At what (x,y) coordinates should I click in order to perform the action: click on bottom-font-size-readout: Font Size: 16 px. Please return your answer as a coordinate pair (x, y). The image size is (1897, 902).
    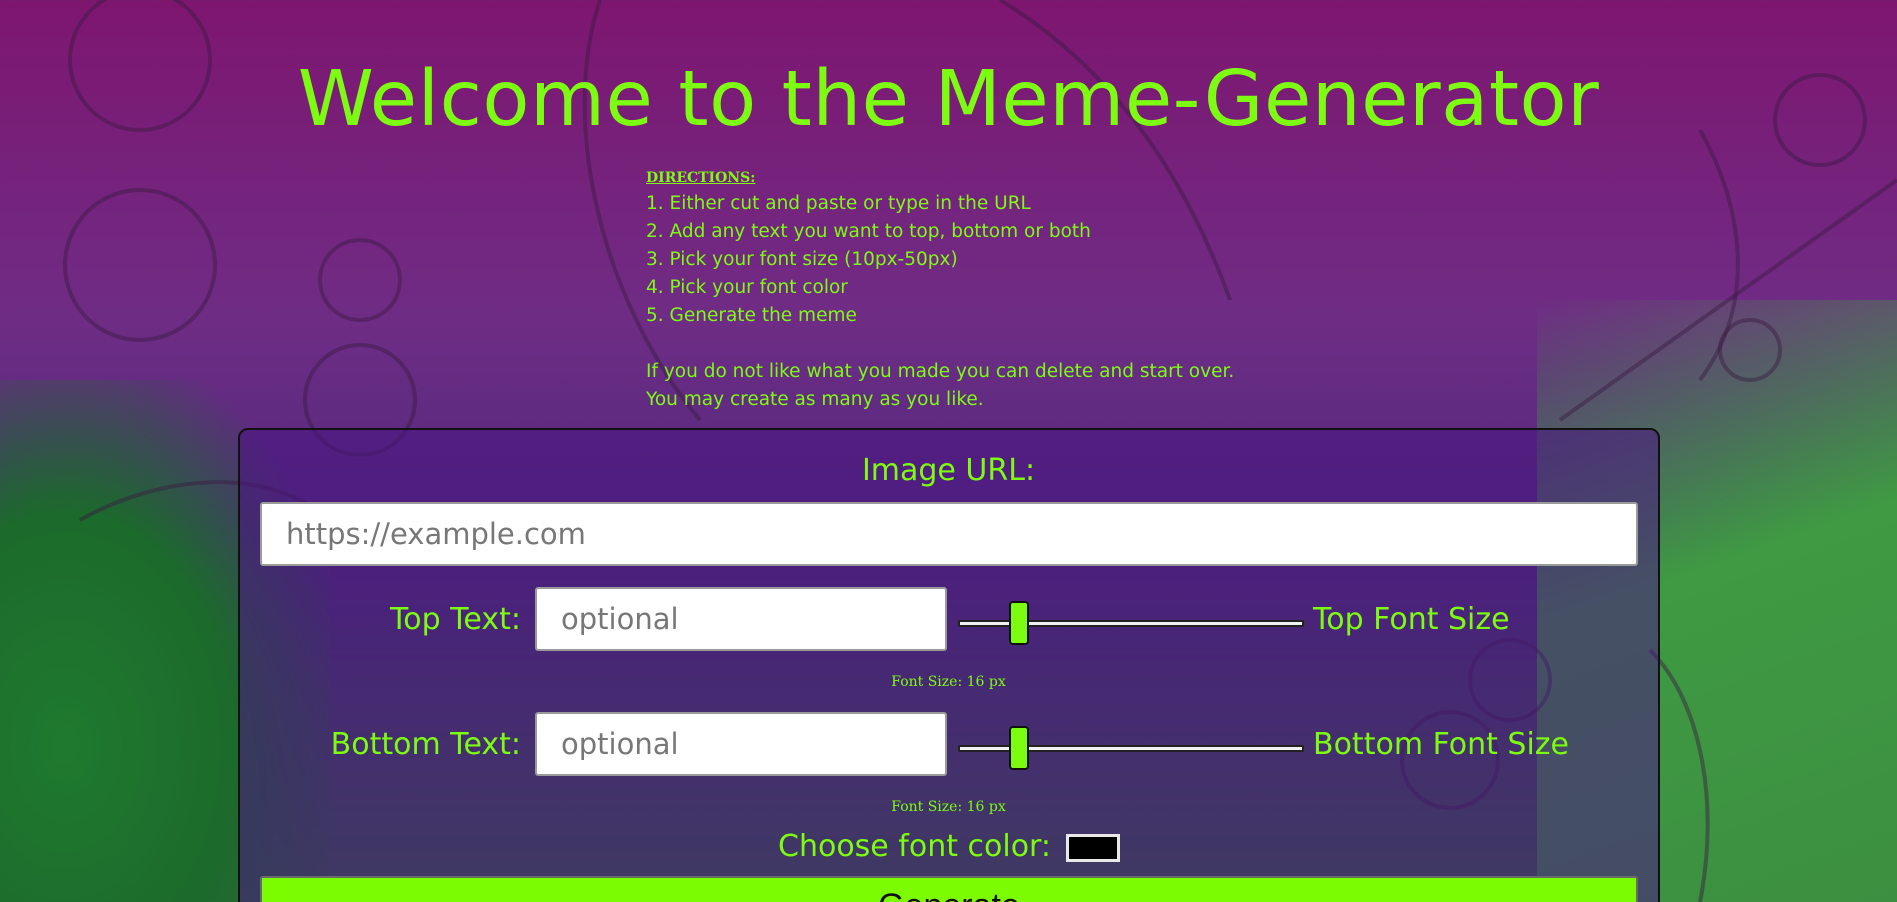
    Looking at the image, I should click on (948, 807).